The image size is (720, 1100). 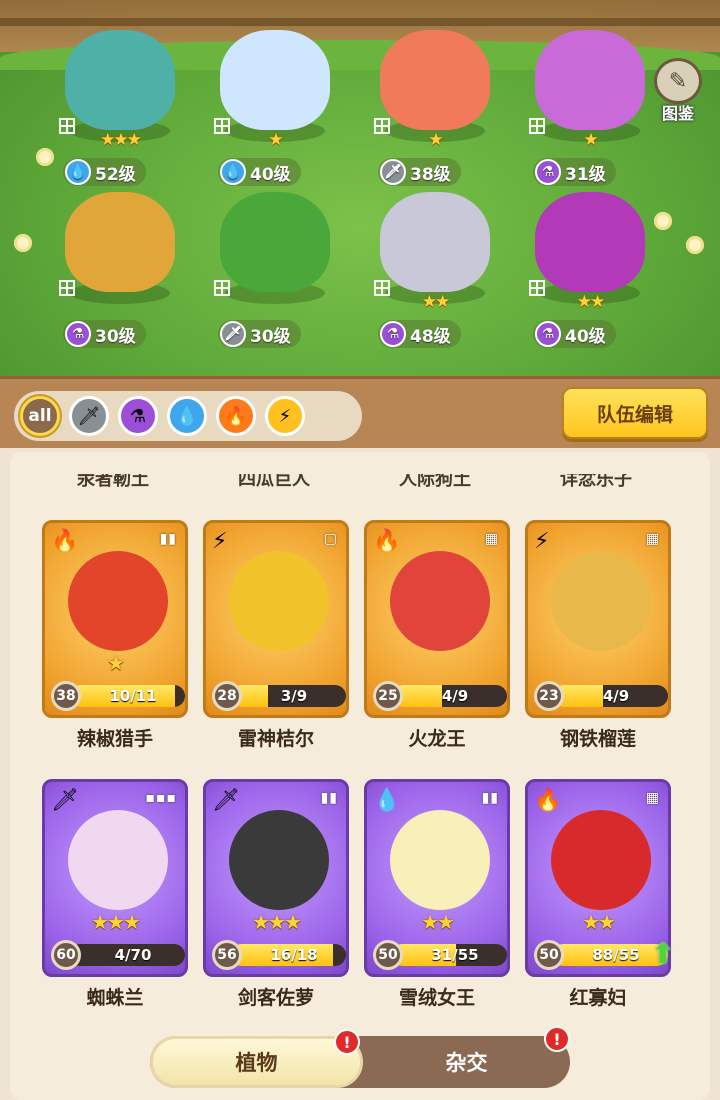 I want to click on water-icon: 💧, so click(x=78, y=172).